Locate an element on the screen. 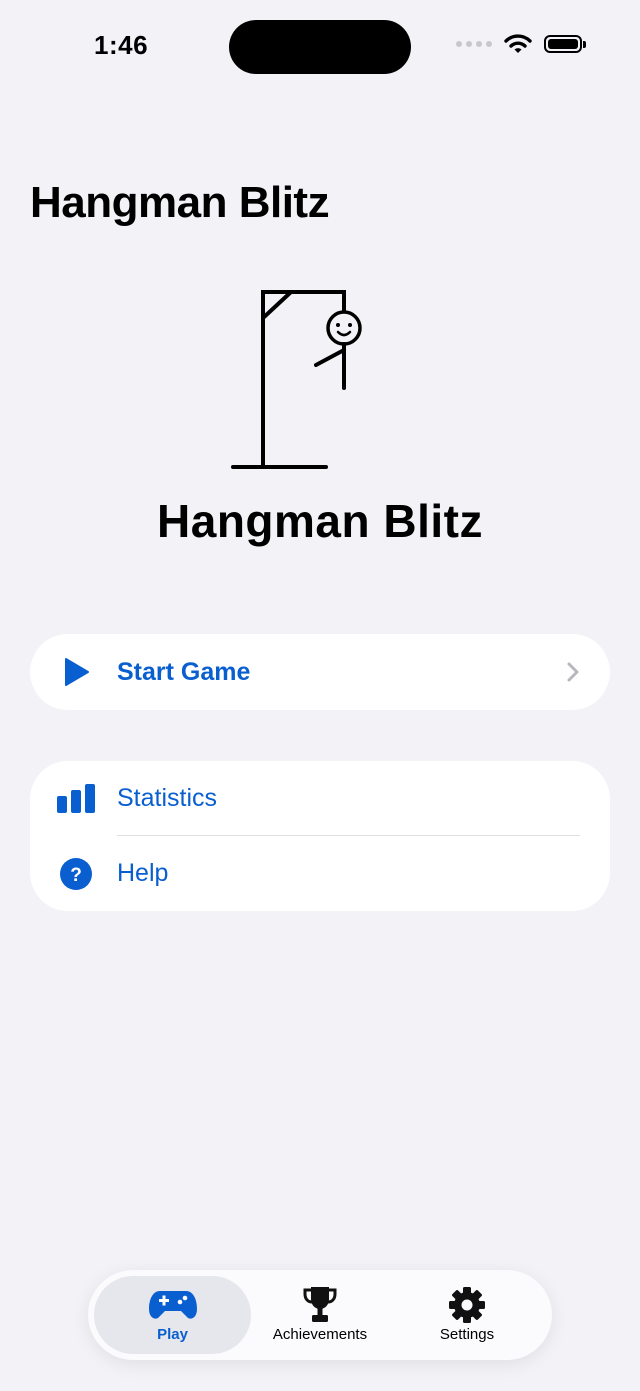  tab-bar: Play Achievements Settings is located at coordinates (320, 1315).